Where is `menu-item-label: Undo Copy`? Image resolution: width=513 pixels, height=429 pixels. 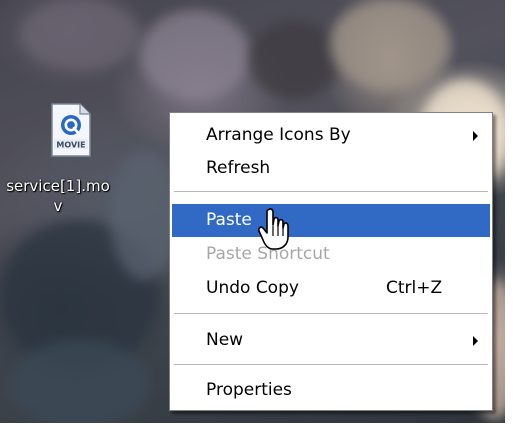
menu-item-label: Undo Copy is located at coordinates (252, 288).